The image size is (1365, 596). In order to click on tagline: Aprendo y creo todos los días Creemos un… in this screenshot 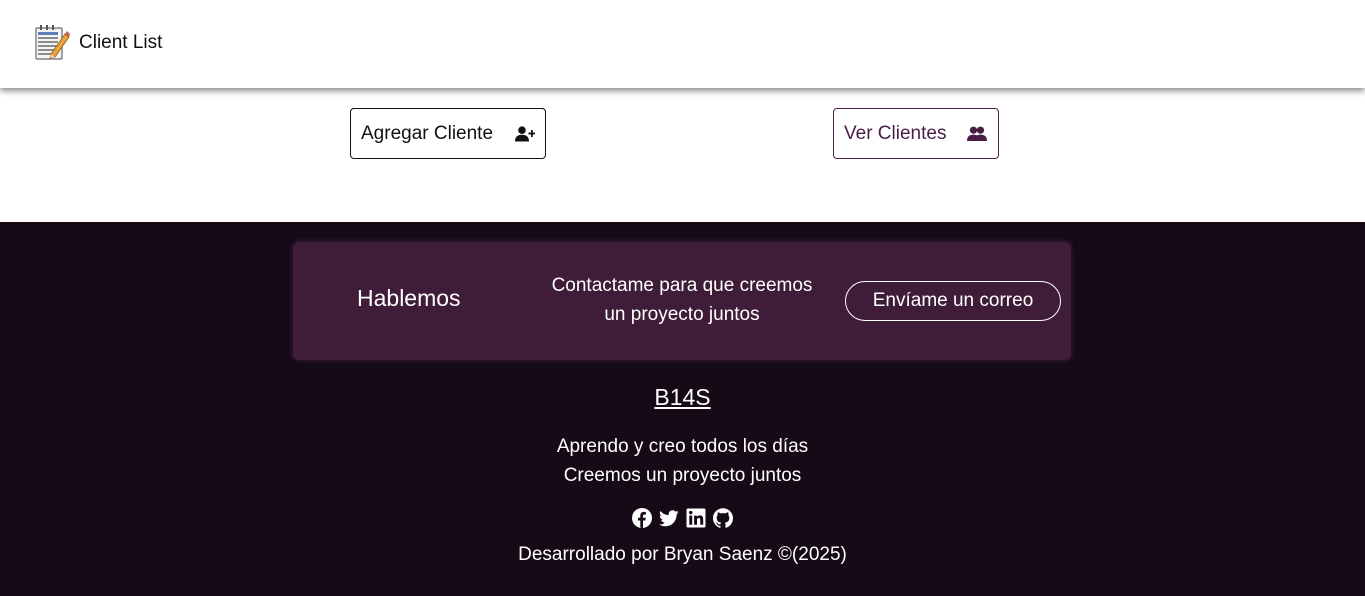, I will do `click(682, 461)`.